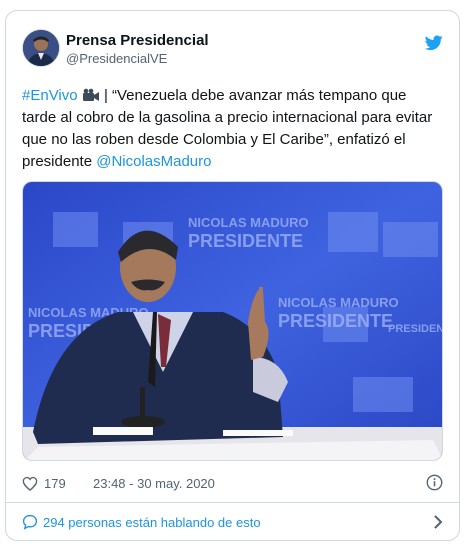  I want to click on conversation-link: 294 personas están hablando de esto, so click(232, 522).